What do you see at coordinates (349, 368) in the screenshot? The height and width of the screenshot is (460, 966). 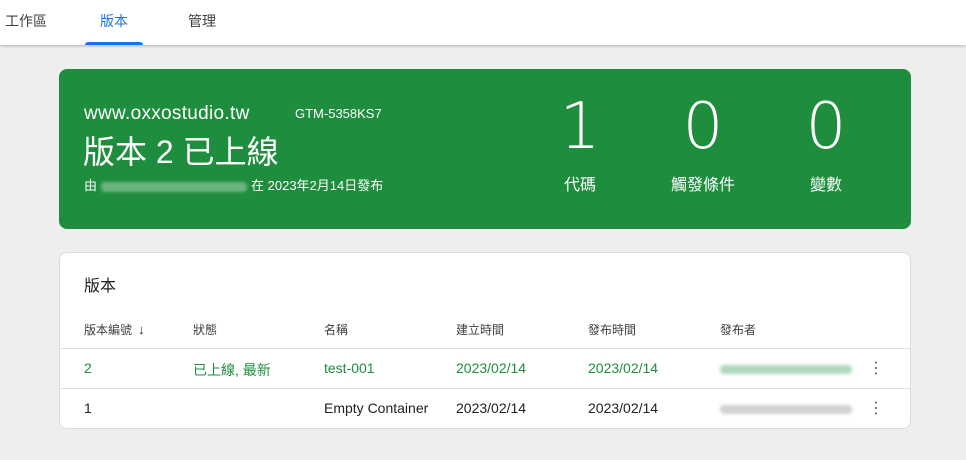 I see `version-name-link: test-001` at bounding box center [349, 368].